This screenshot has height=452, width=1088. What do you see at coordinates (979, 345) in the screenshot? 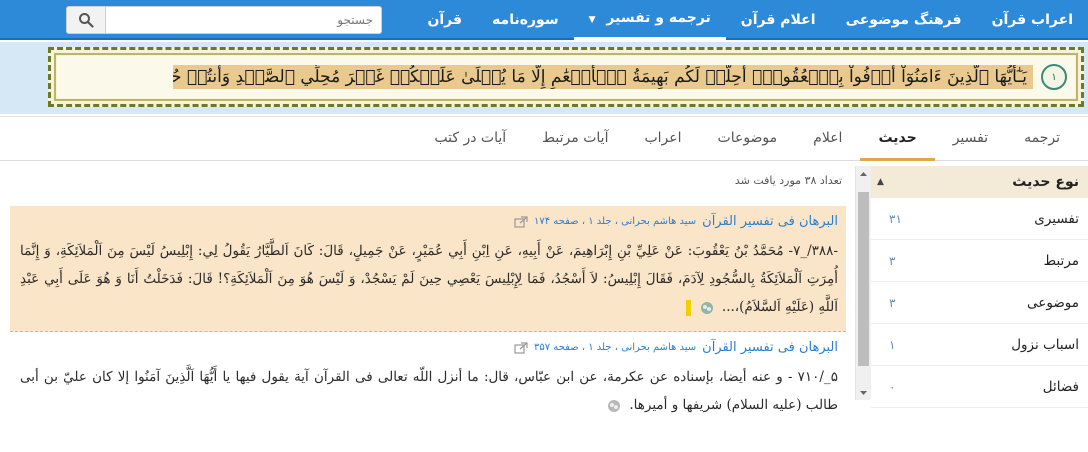
I see `filter-item-asbab-nuzul: اسباب نزول ۱` at bounding box center [979, 345].